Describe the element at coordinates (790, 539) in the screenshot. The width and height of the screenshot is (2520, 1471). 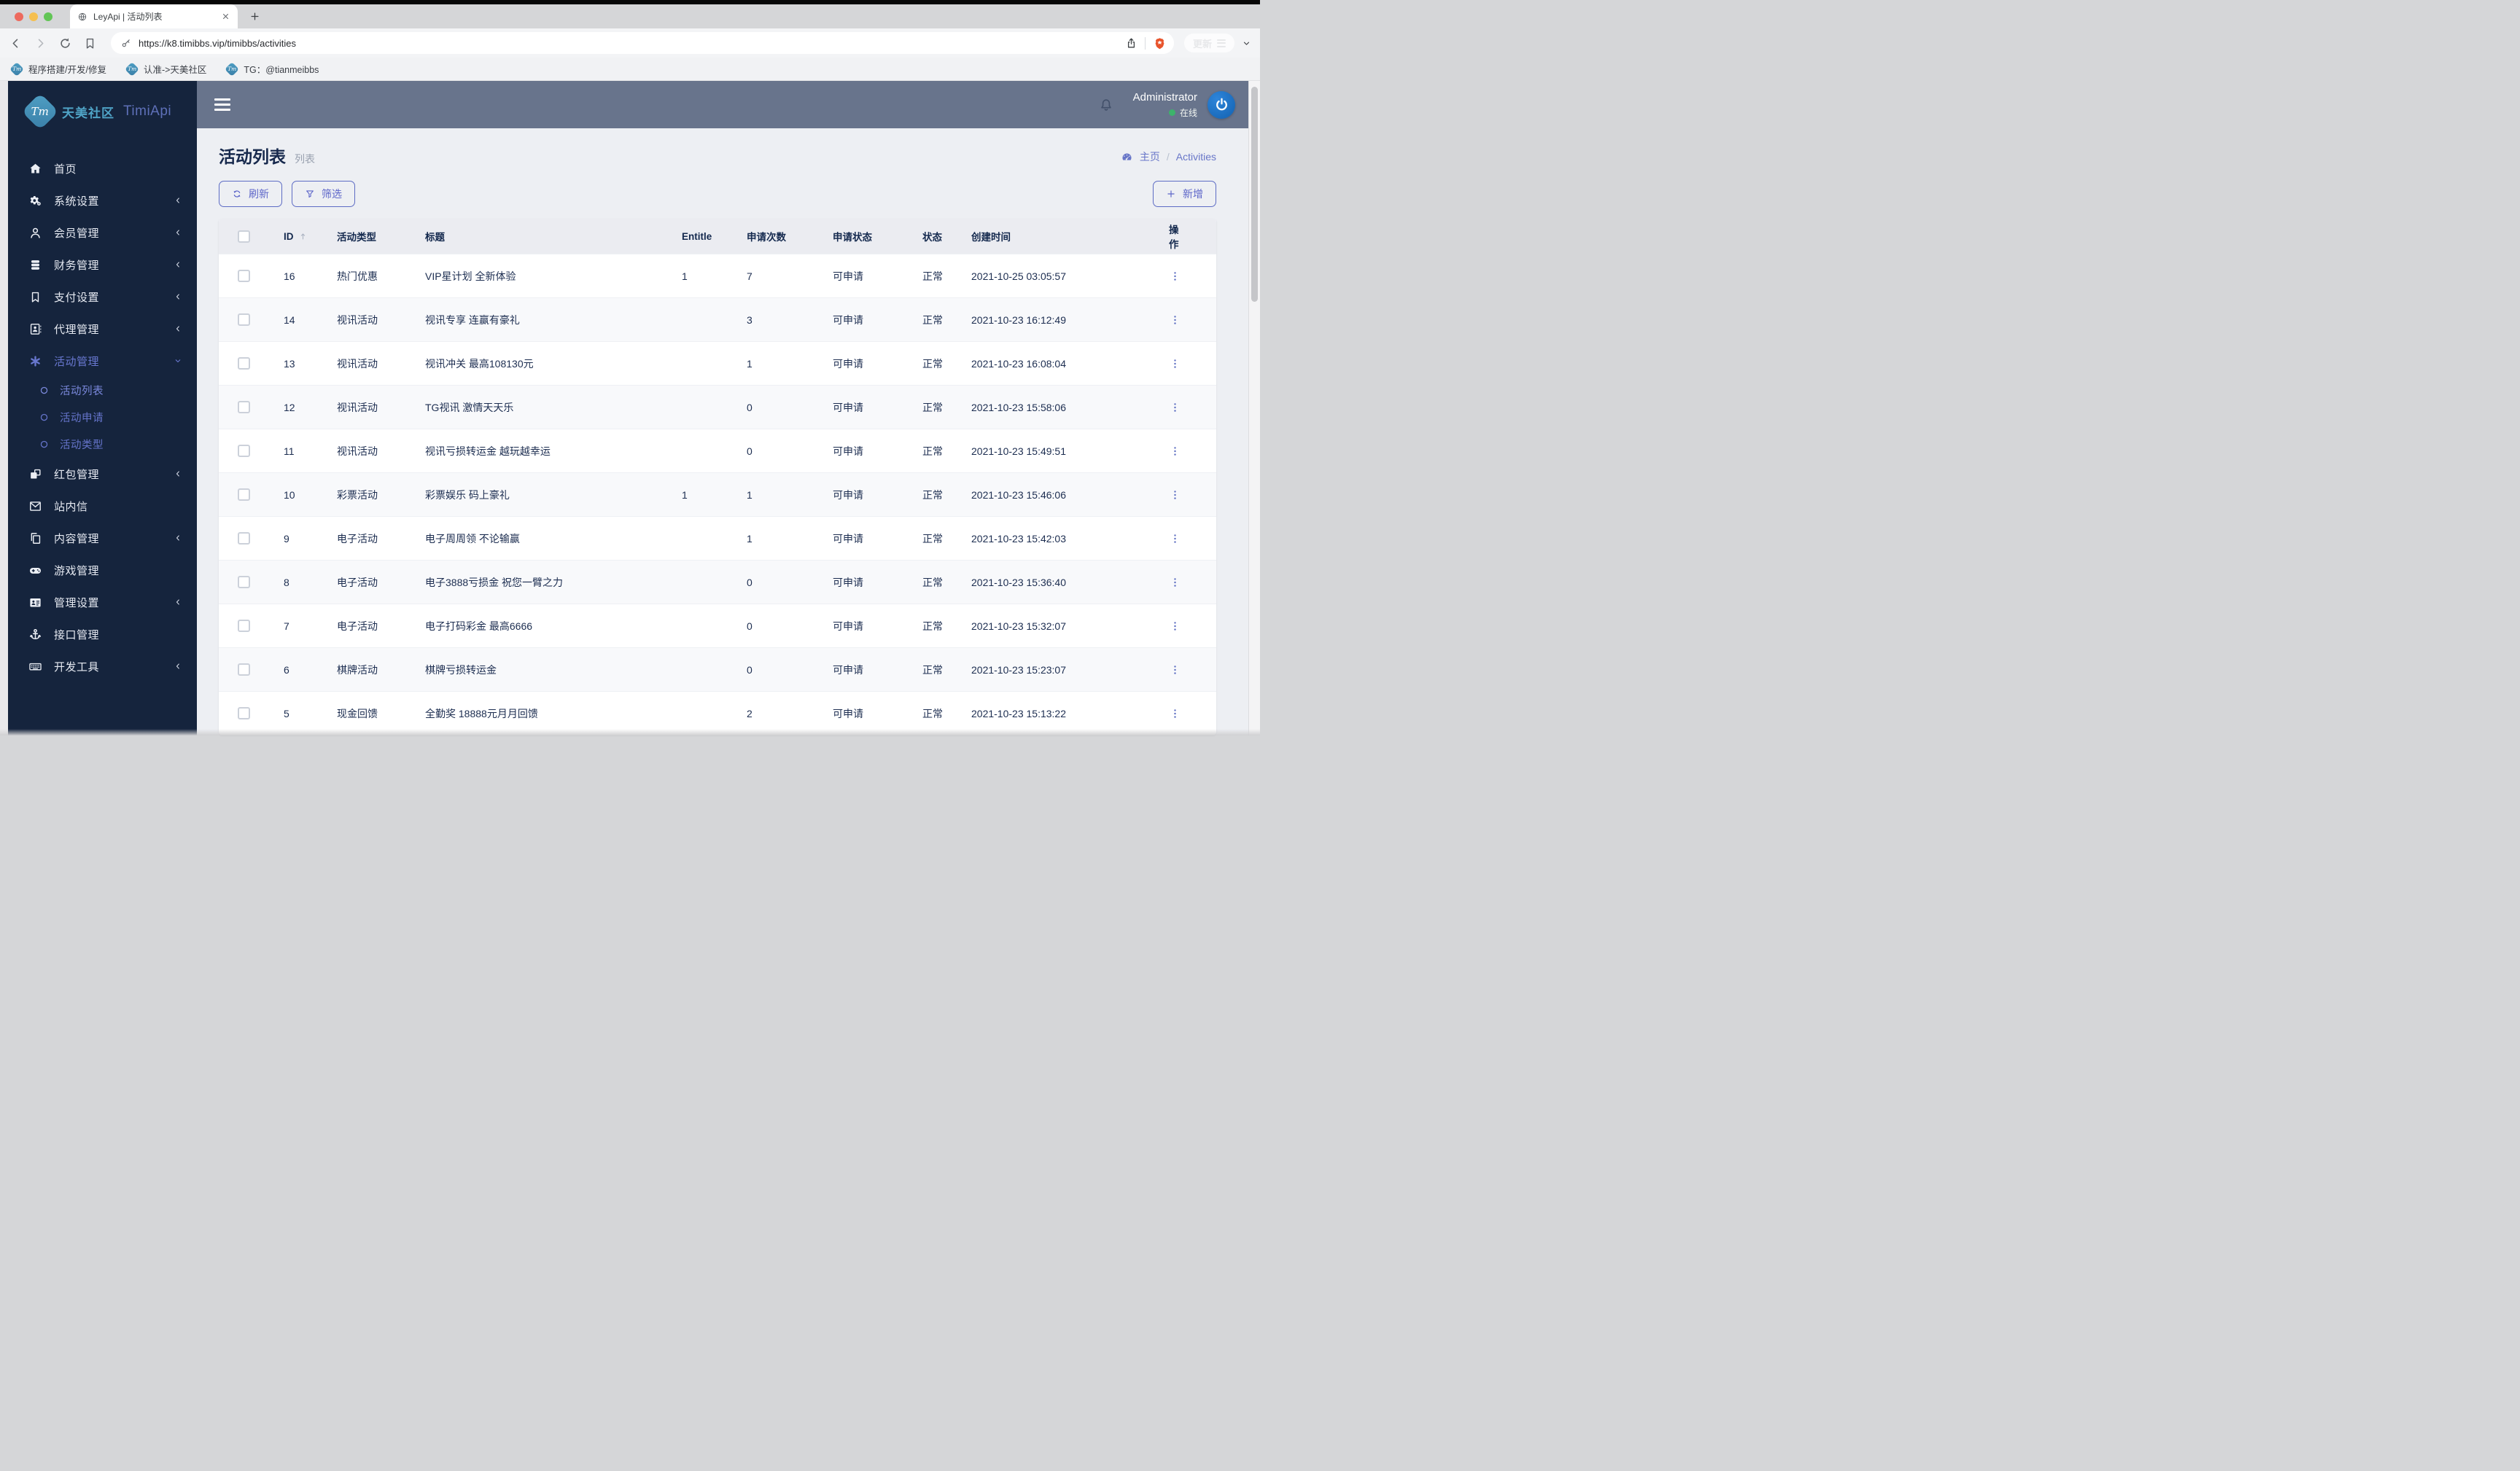
I see `cell-count: 1` at that location.